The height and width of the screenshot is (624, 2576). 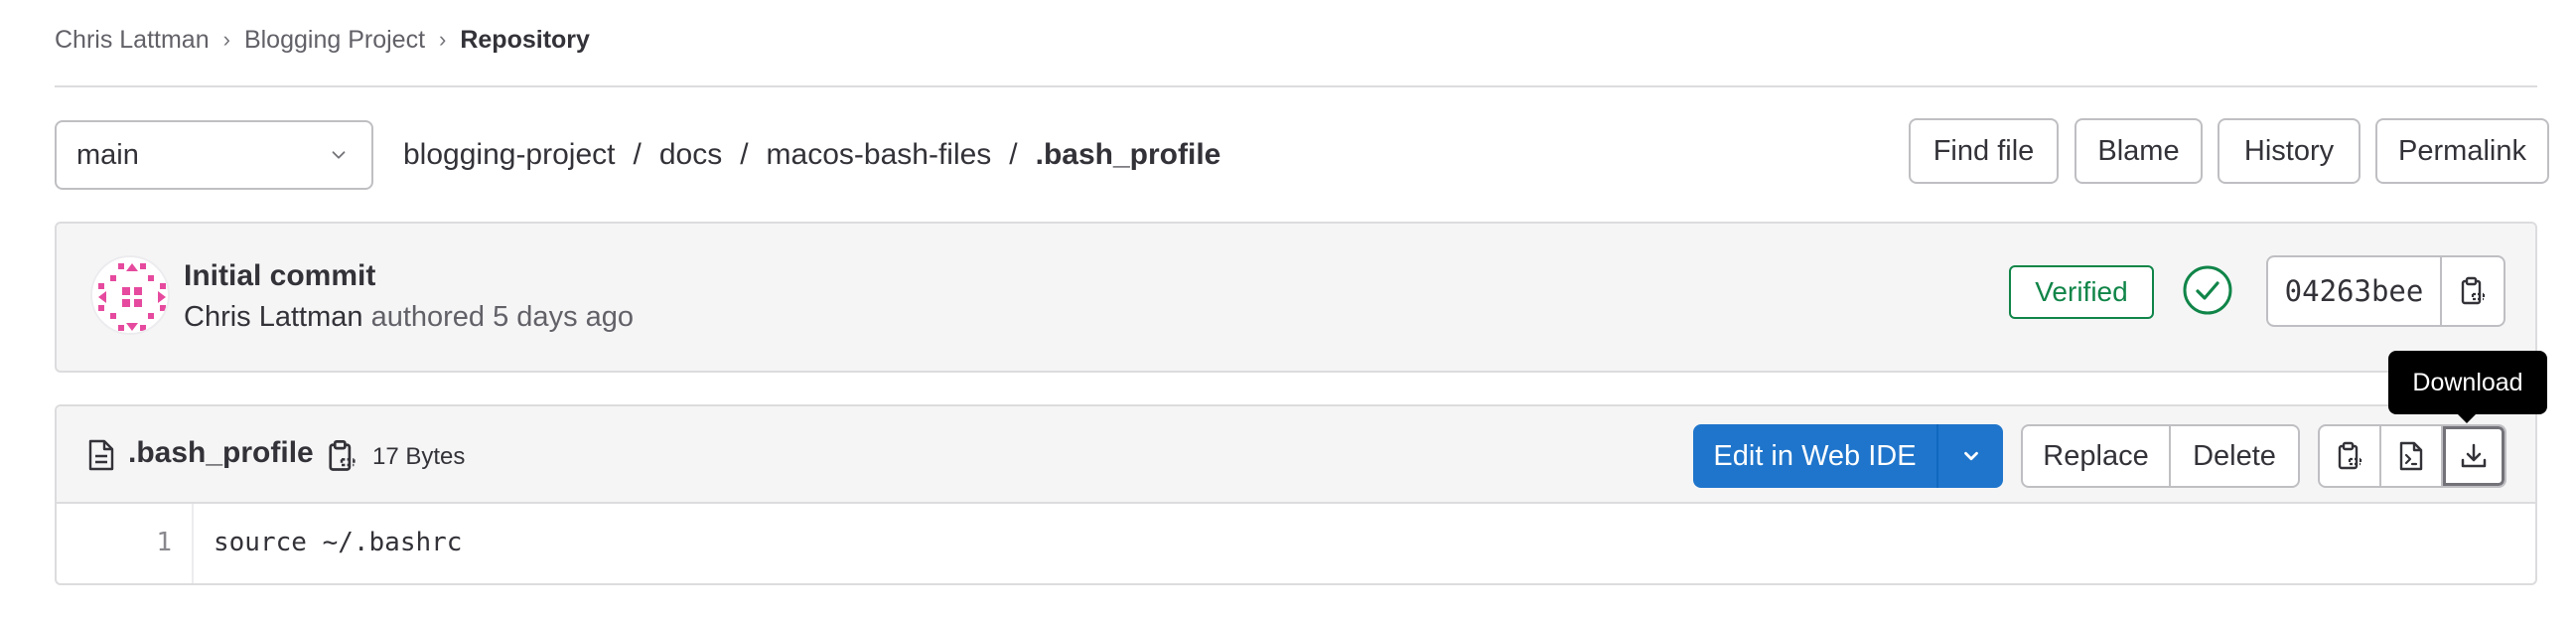 What do you see at coordinates (2207, 290) in the screenshot?
I see `pipeline-passed-icon` at bounding box center [2207, 290].